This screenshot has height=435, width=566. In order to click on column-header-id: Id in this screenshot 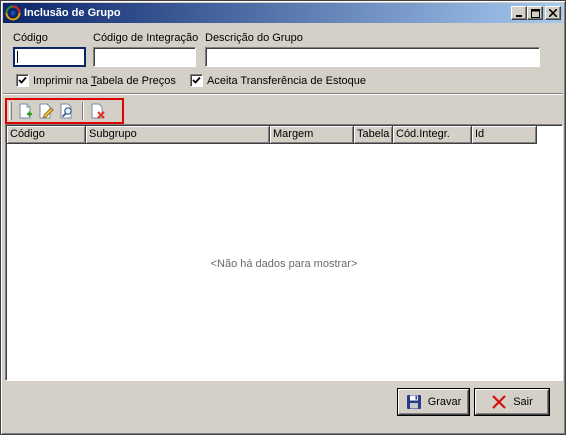, I will do `click(504, 135)`.